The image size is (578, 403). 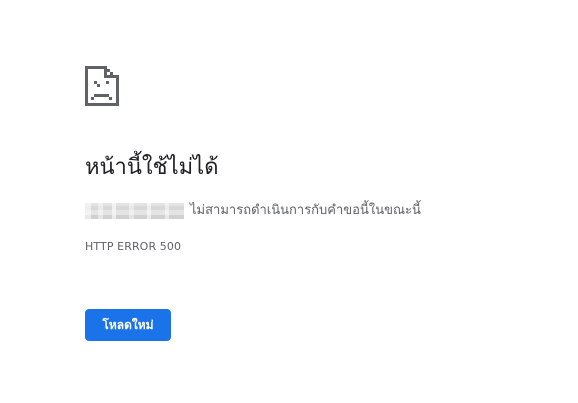 What do you see at coordinates (305, 210) in the screenshot?
I see `error-detail-text: ไม่สามารถดำเนินการกับคำขอนี้ในขณะนี้` at bounding box center [305, 210].